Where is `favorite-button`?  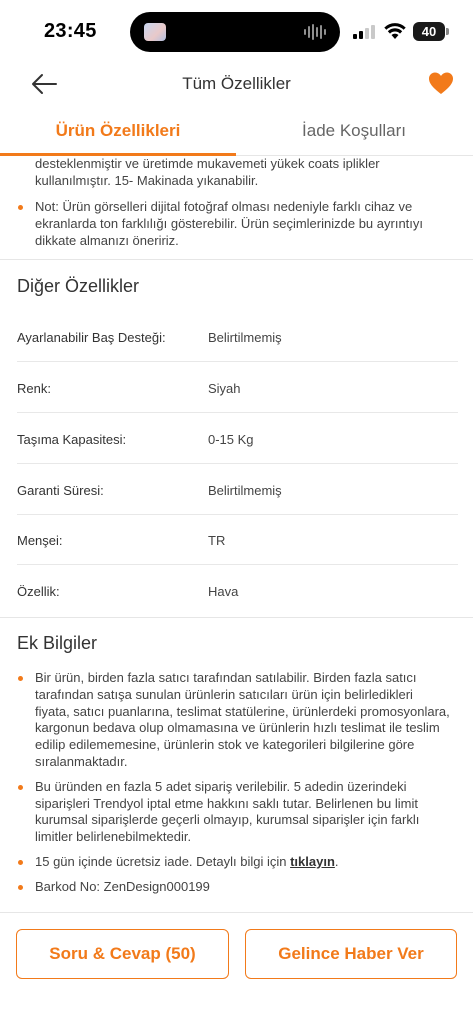 favorite-button is located at coordinates (441, 83).